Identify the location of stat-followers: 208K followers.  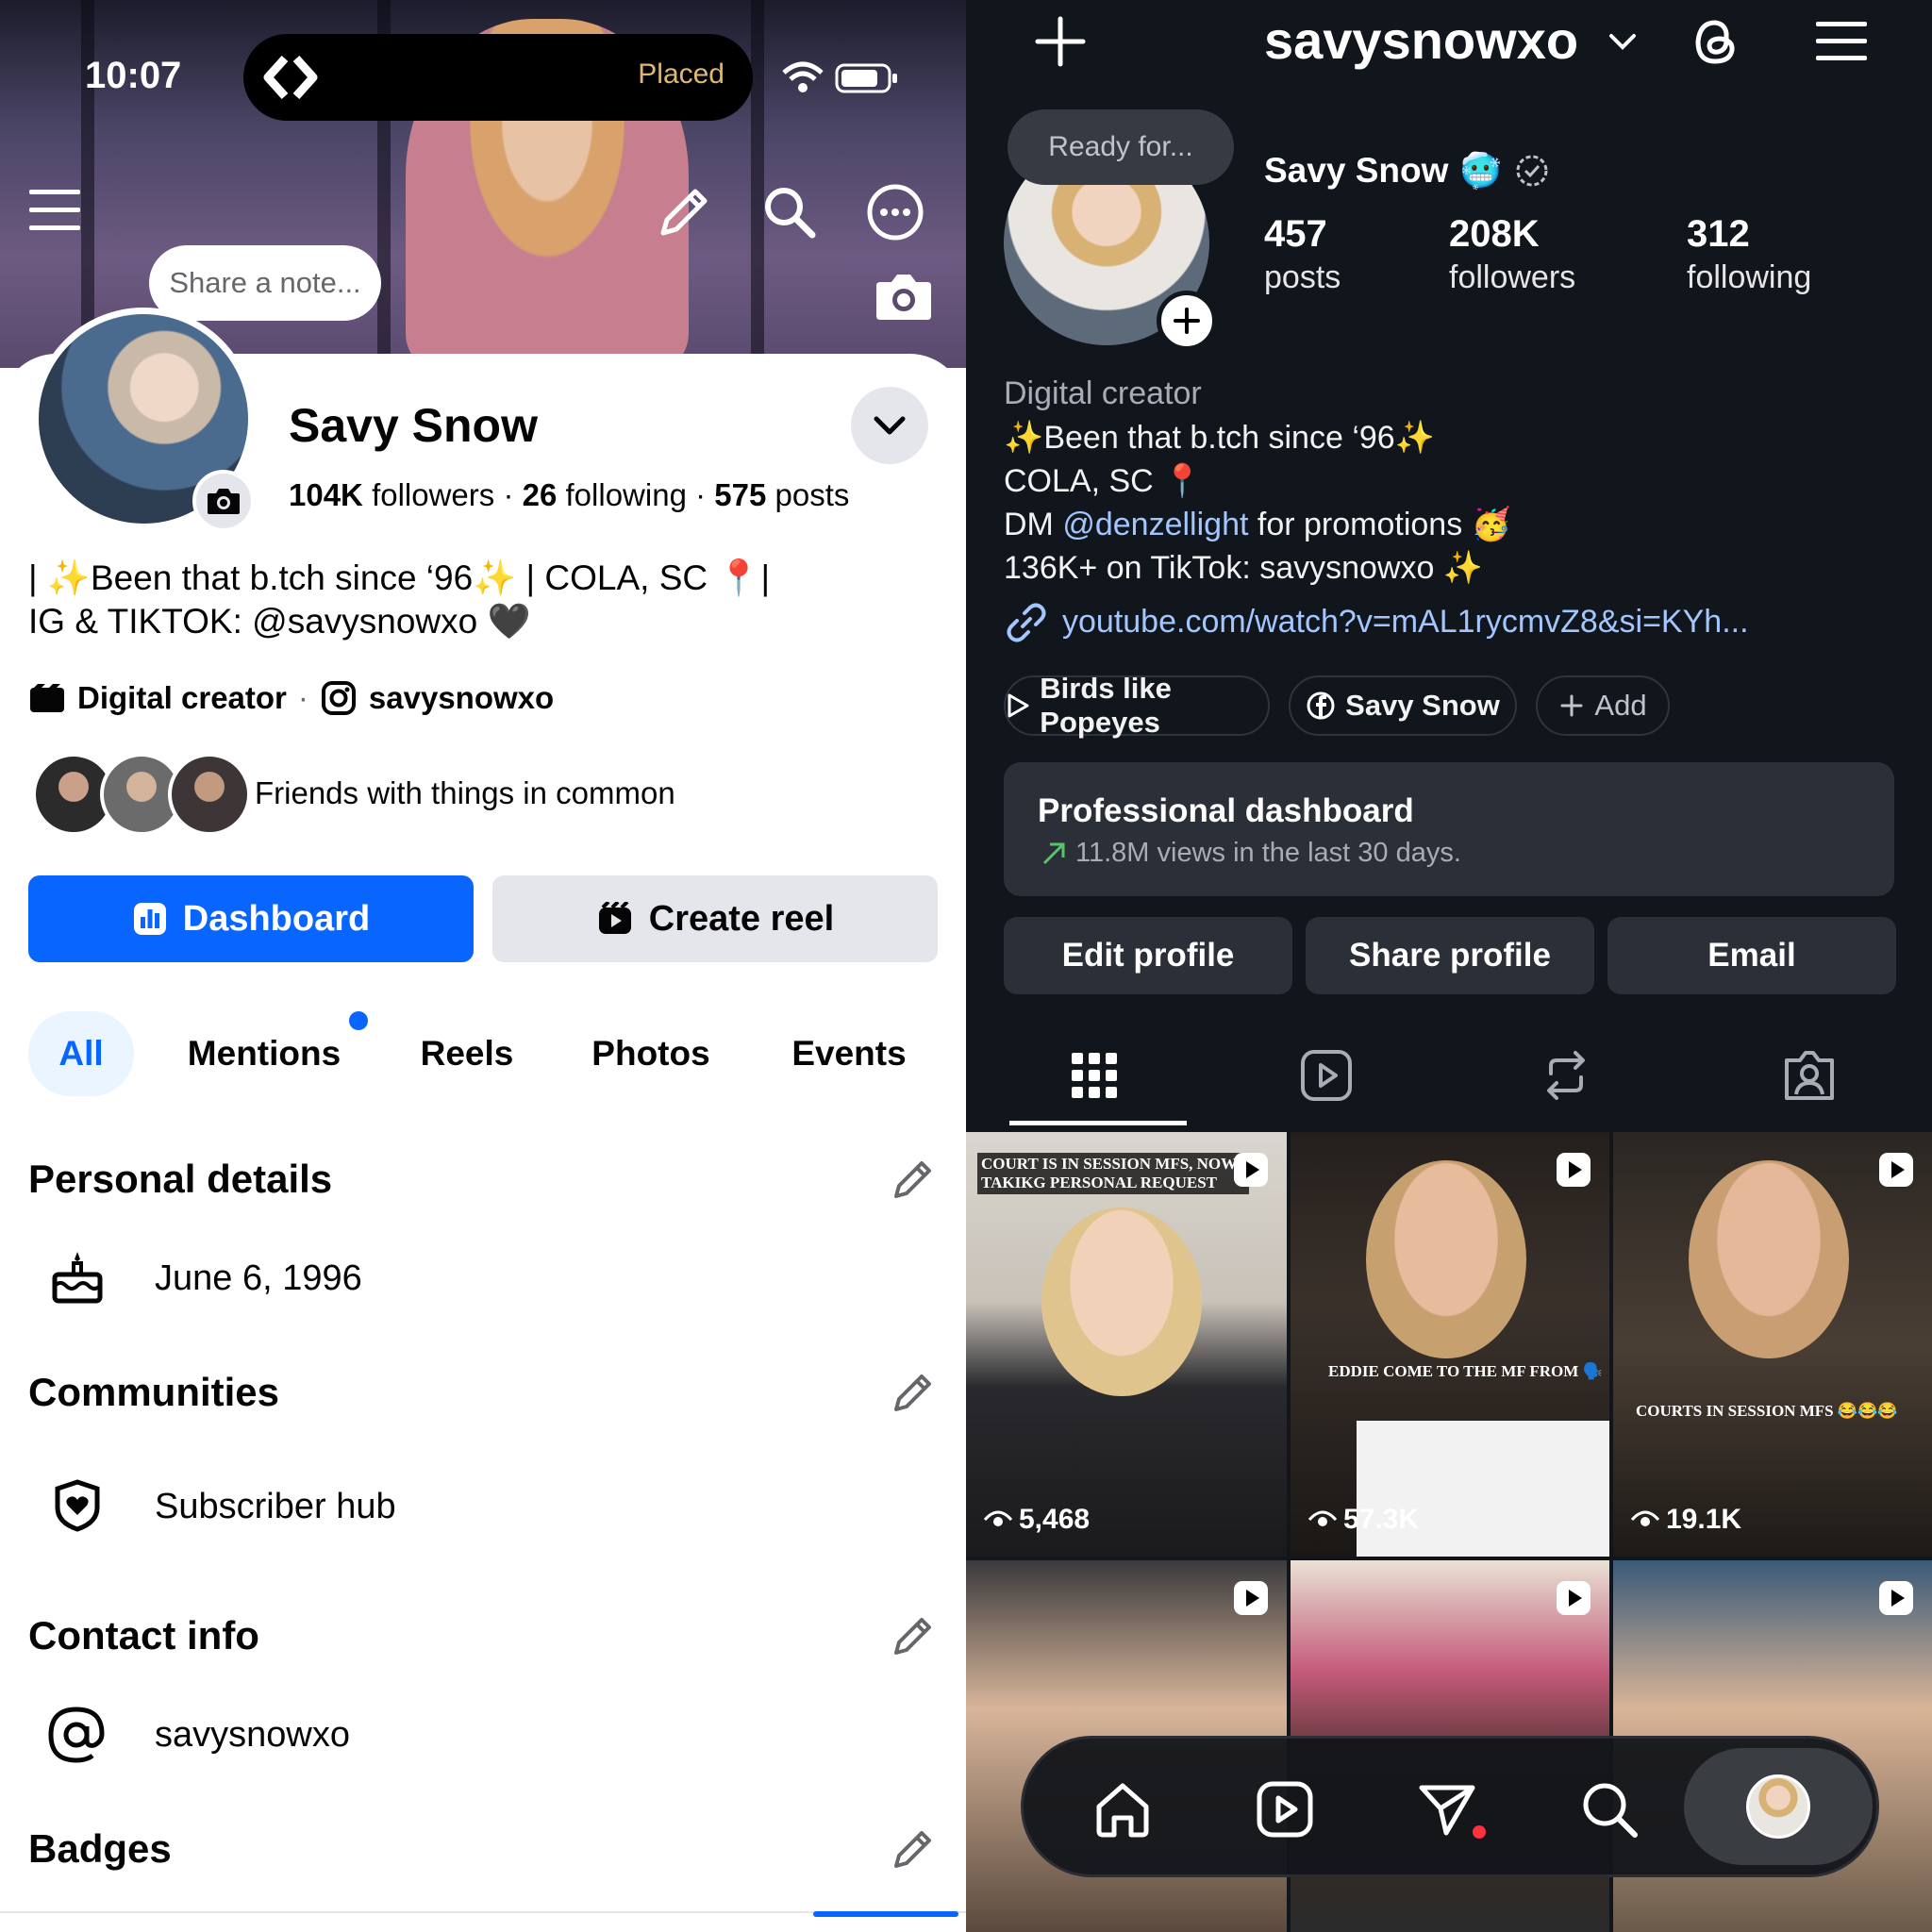
(1512, 255).